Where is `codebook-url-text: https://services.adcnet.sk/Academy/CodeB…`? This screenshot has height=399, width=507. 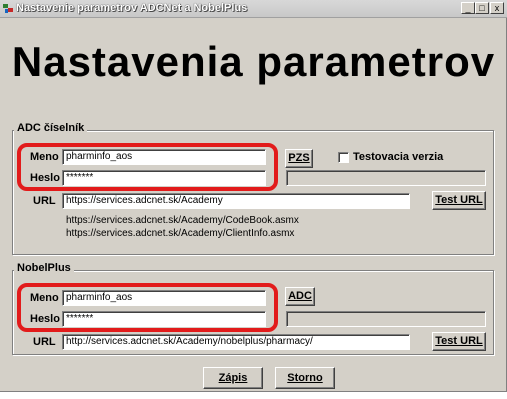 codebook-url-text: https://services.adcnet.sk/Academy/CodeB… is located at coordinates (182, 220).